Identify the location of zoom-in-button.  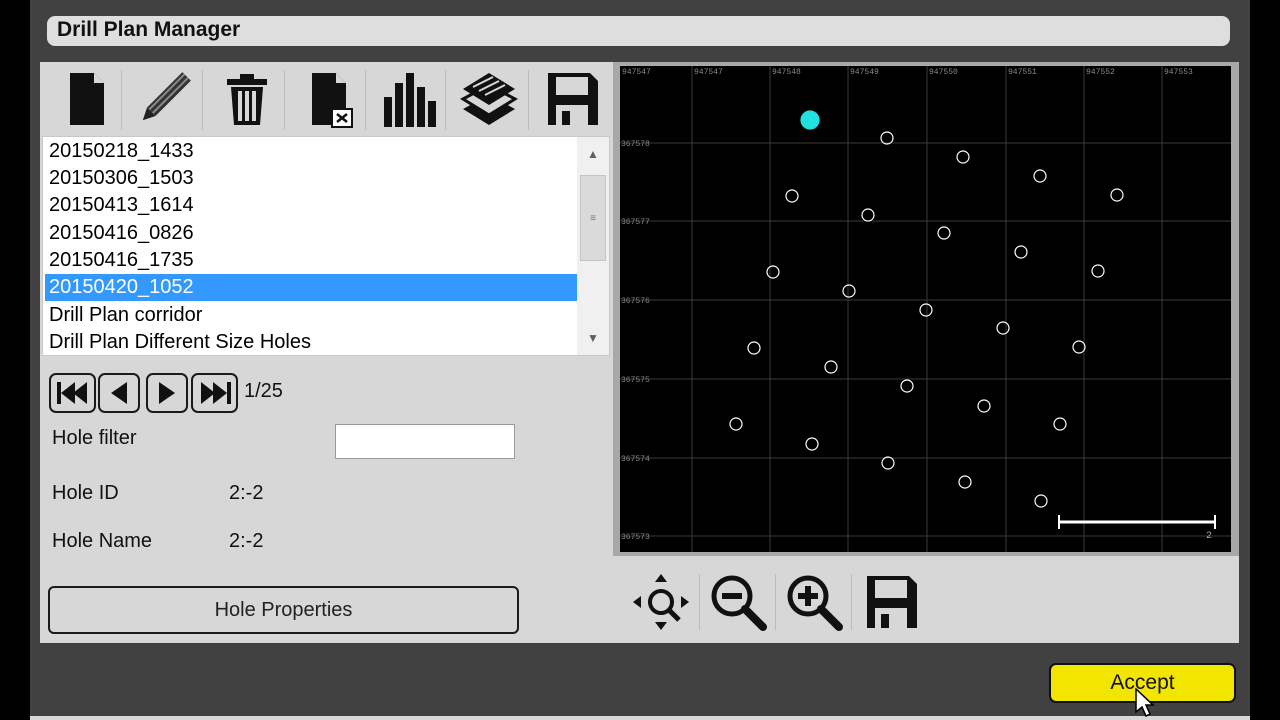
(814, 602).